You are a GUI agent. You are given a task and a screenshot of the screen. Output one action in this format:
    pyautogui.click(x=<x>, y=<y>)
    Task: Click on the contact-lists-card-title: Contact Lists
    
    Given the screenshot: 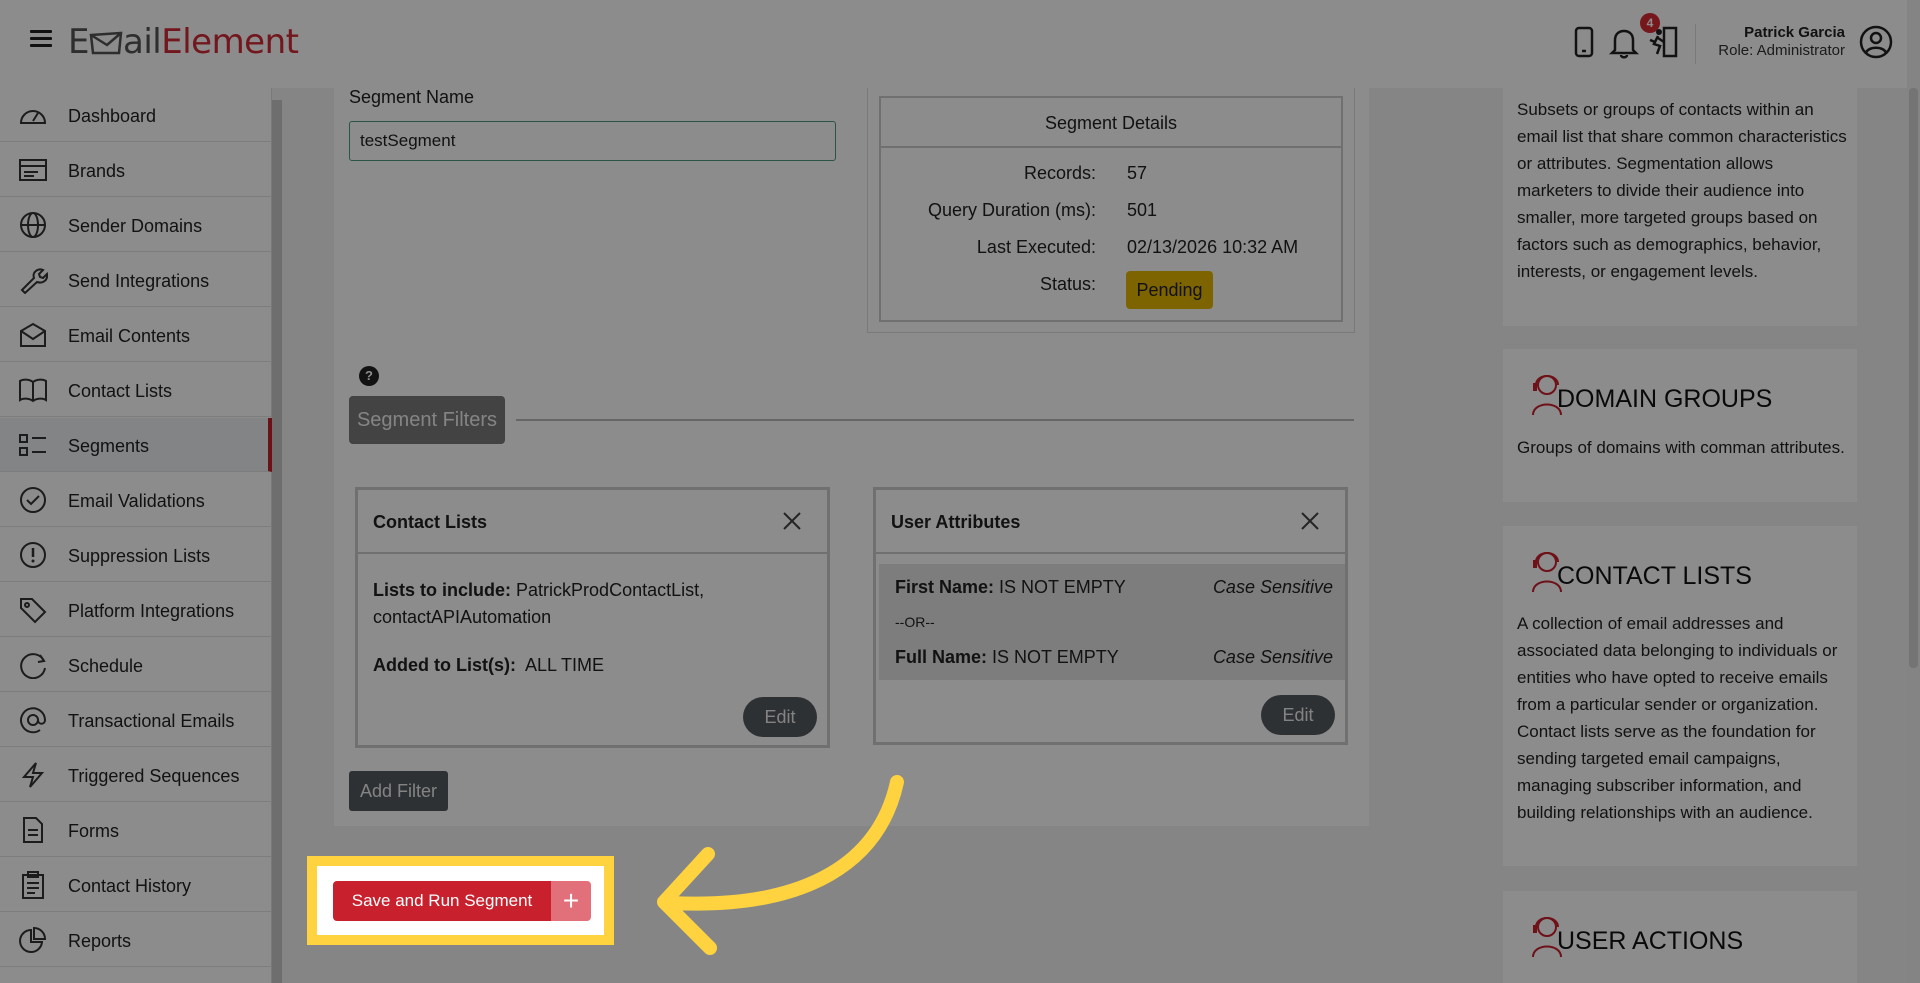 What is the action you would take?
    pyautogui.click(x=430, y=522)
    